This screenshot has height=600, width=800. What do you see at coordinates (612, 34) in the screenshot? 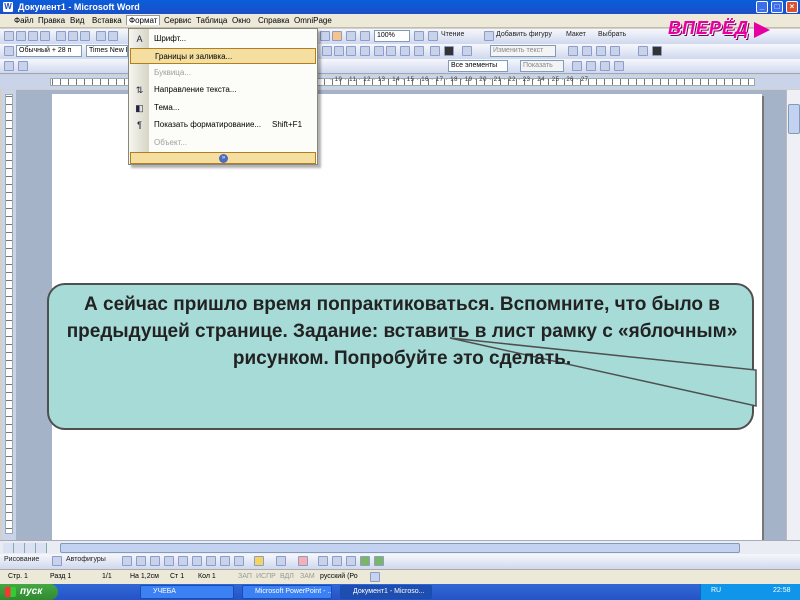
I see `select-button: Выбрать` at bounding box center [612, 34].